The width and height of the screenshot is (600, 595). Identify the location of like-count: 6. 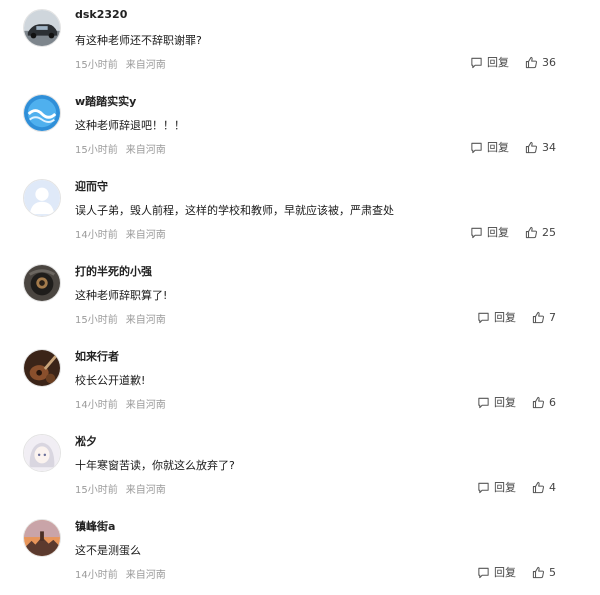
(552, 402).